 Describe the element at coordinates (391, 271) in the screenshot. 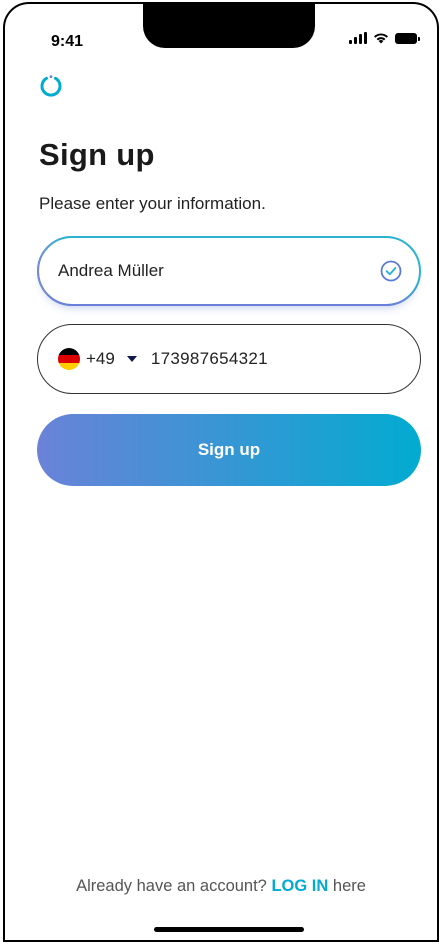

I see `check-circle-icon` at that location.